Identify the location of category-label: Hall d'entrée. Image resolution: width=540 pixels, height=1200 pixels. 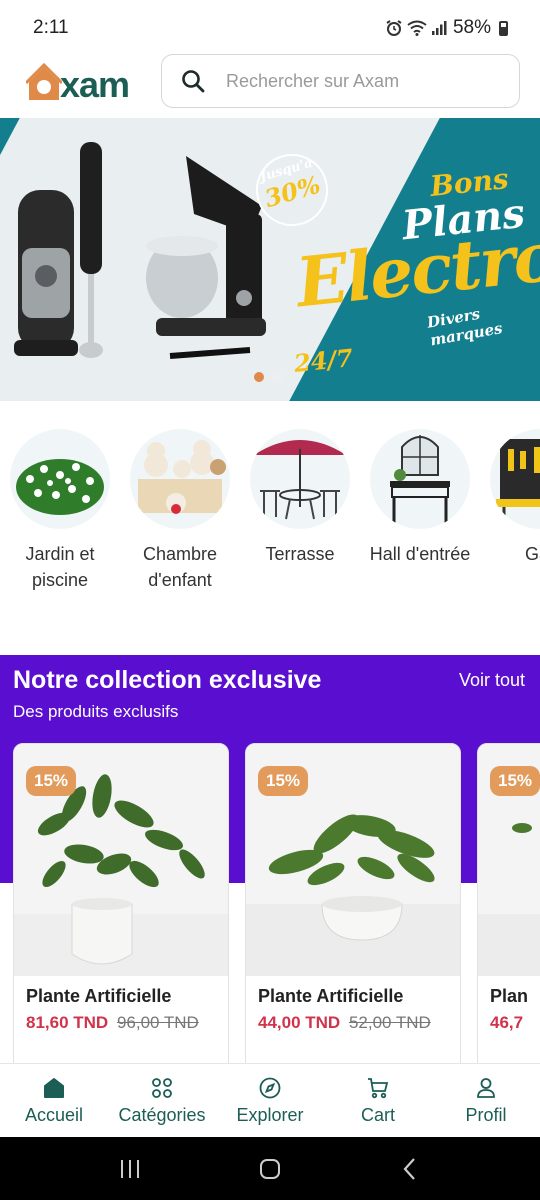
(420, 554).